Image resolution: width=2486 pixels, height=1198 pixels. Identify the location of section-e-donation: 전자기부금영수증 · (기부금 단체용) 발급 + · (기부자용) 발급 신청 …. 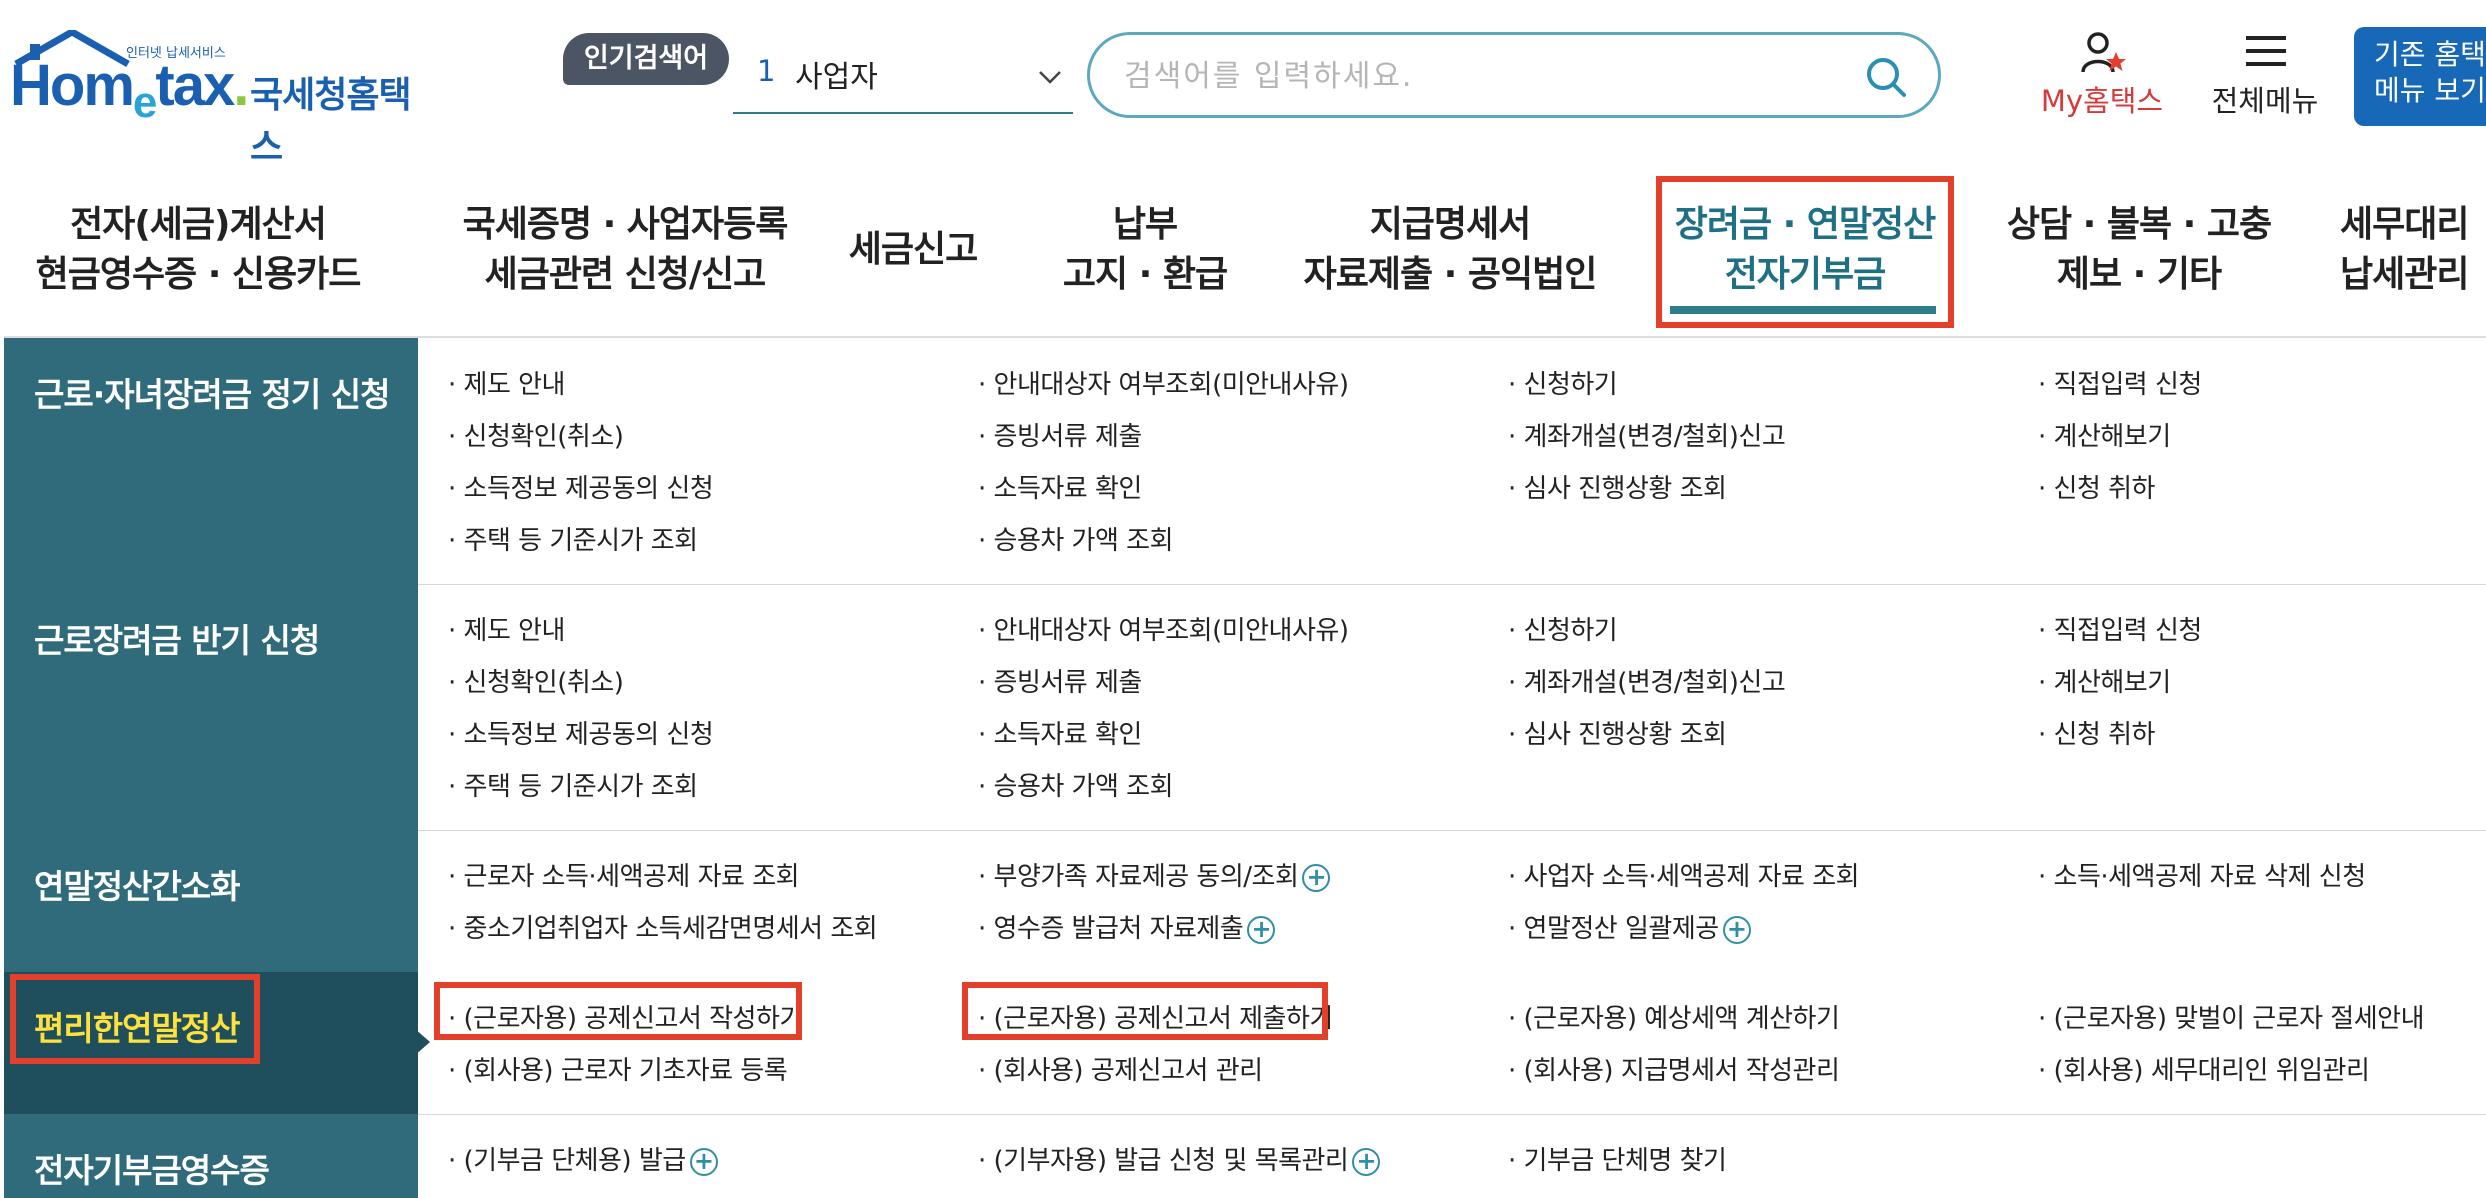
(1245, 1156).